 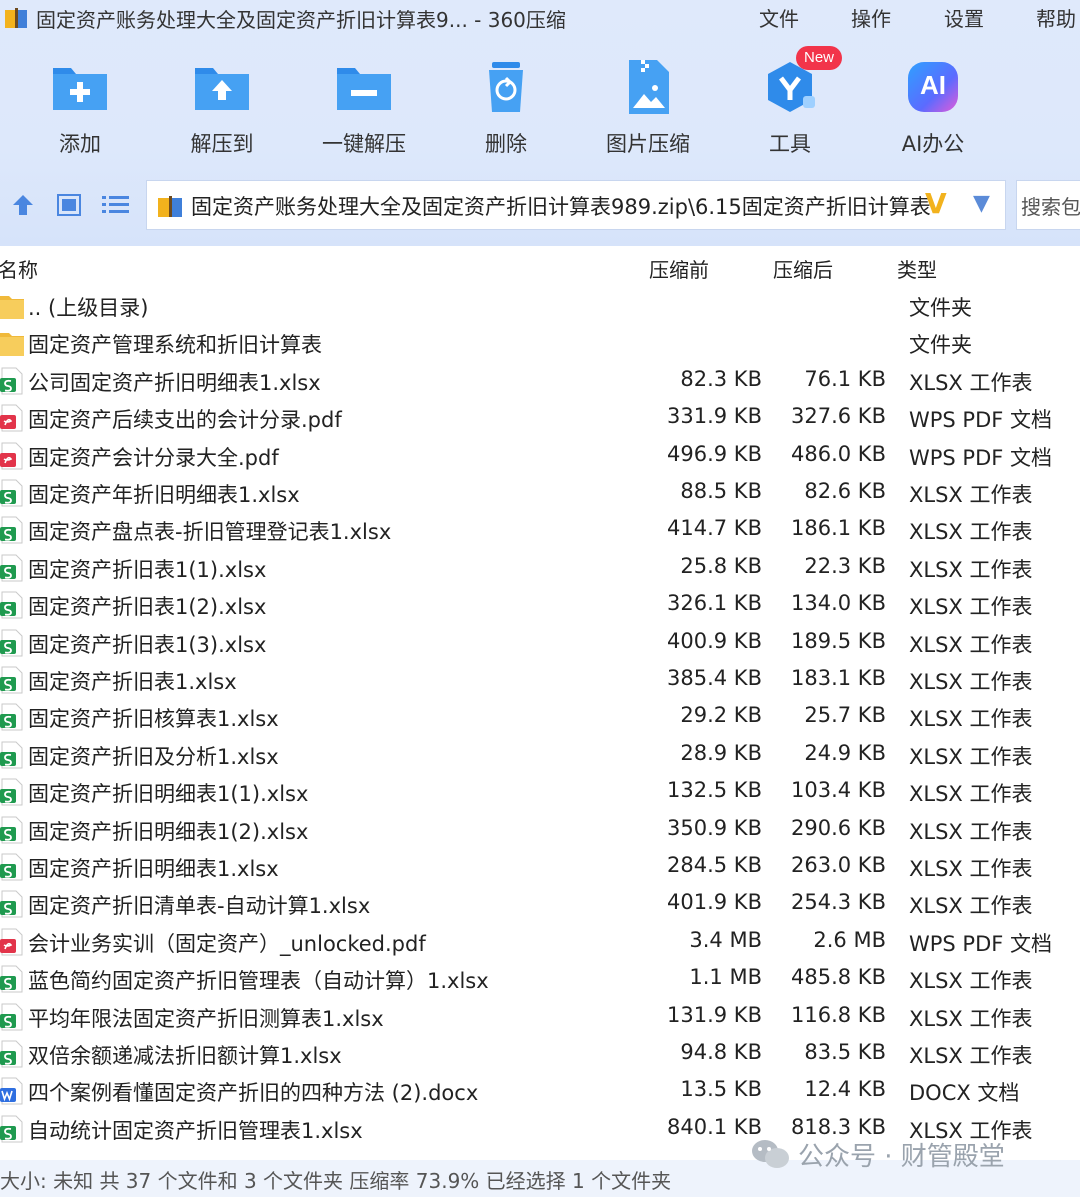 I want to click on wechat-icon, so click(x=770, y=1154).